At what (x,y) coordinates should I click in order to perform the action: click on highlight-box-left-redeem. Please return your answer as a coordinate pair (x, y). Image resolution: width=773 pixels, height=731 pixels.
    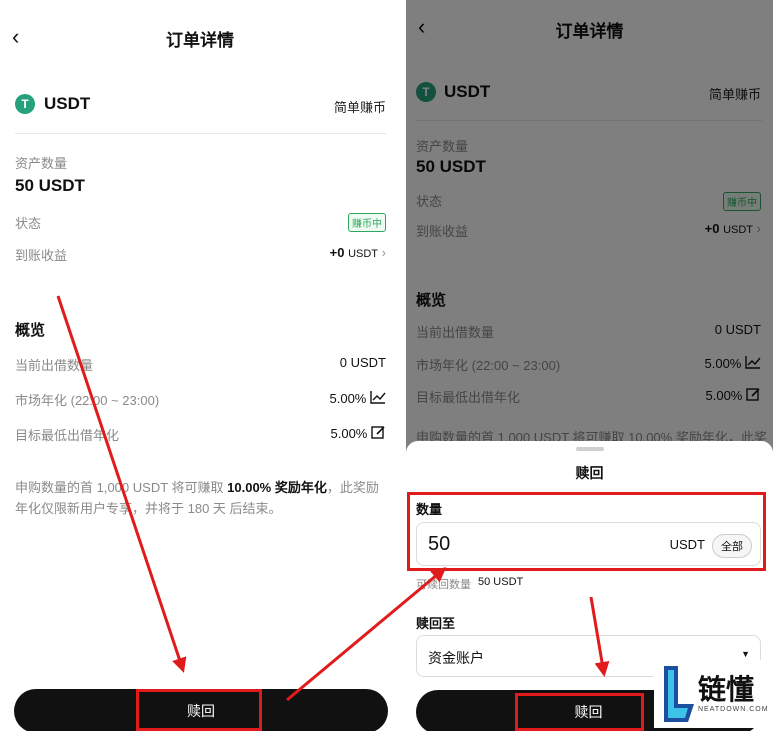
    Looking at the image, I should click on (199, 710).